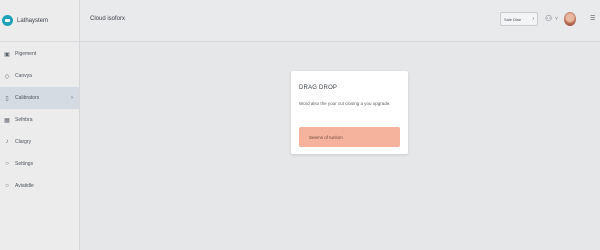 Image resolution: width=600 pixels, height=250 pixels. I want to click on sidebar-item-aviatidle: ○ Aviatidle, so click(39, 186).